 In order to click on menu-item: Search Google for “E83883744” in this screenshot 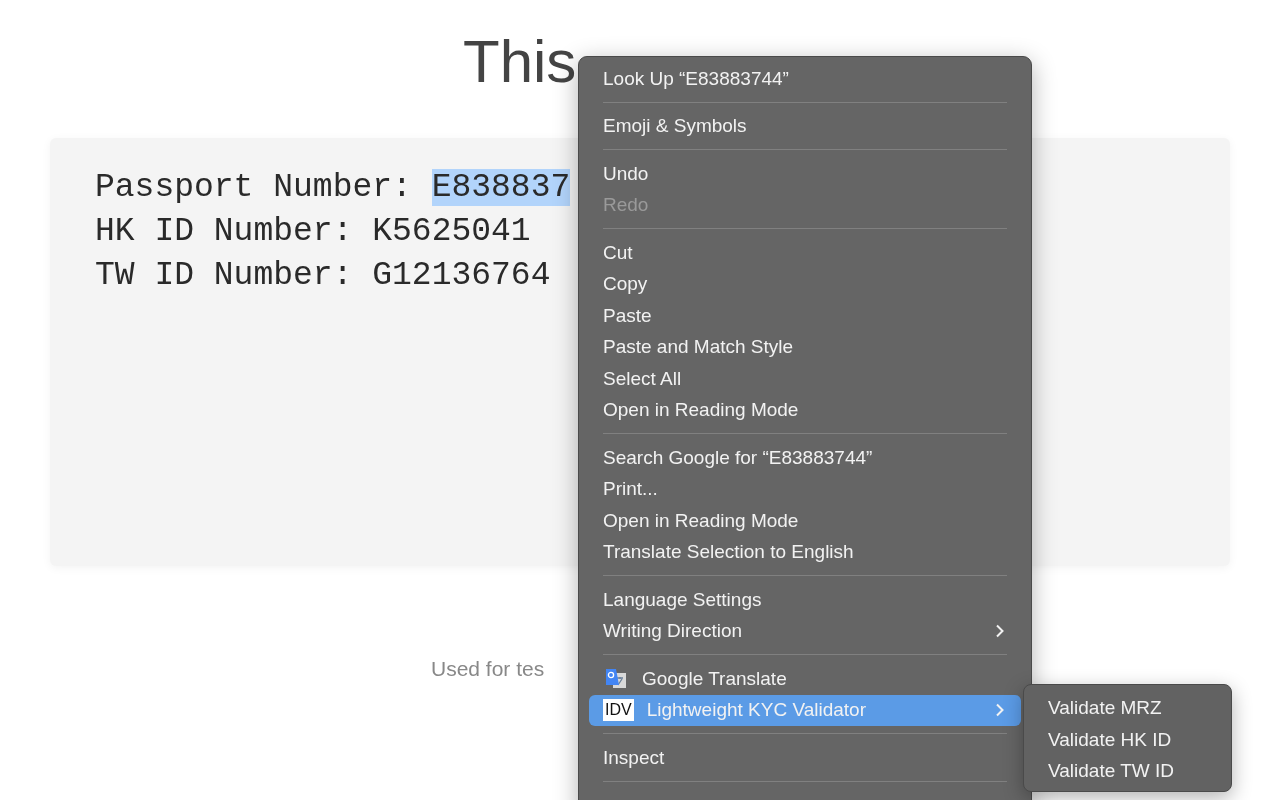, I will do `click(805, 458)`.